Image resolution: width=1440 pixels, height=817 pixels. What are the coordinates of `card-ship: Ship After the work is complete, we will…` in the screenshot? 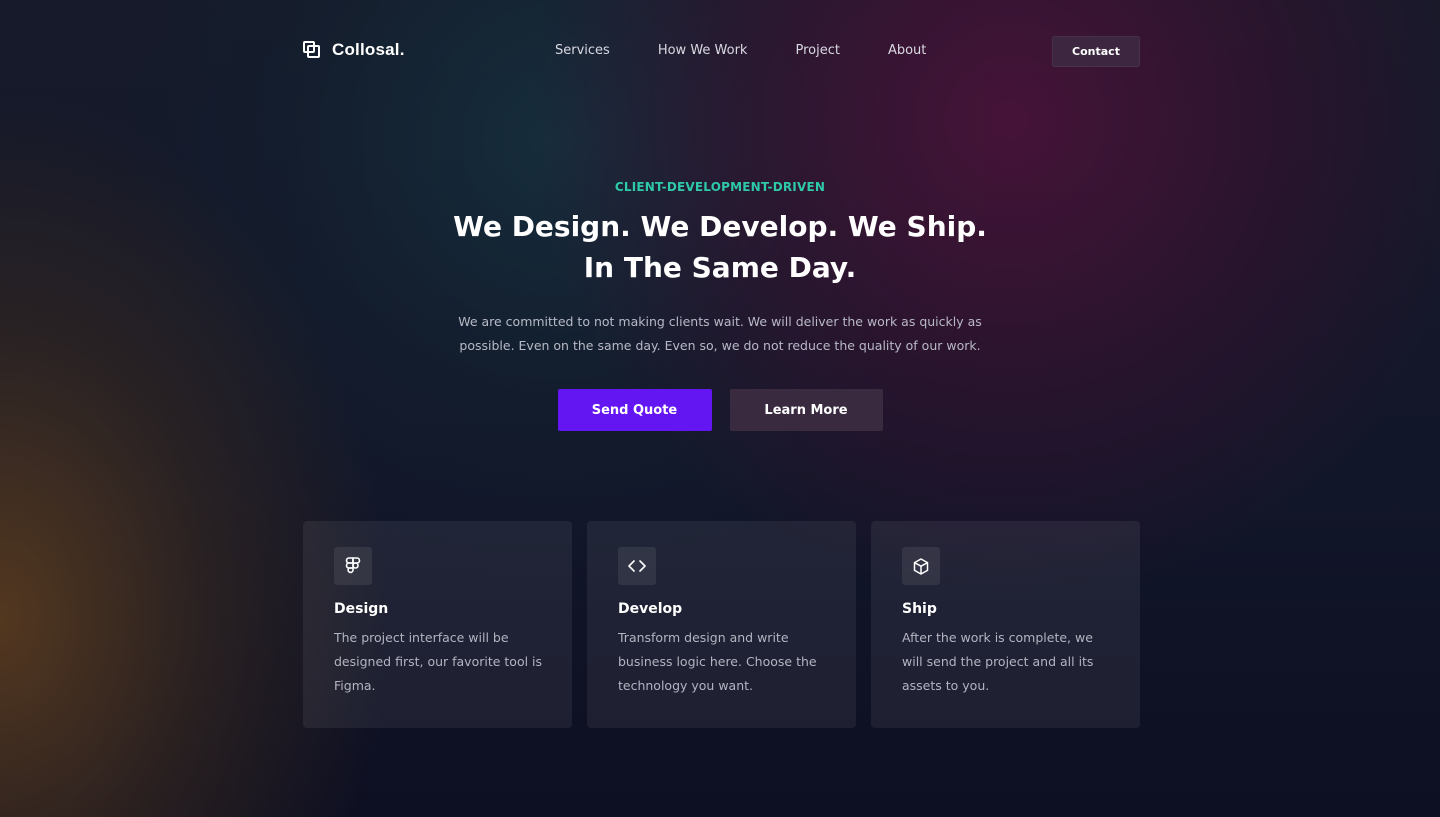 It's located at (1005, 624).